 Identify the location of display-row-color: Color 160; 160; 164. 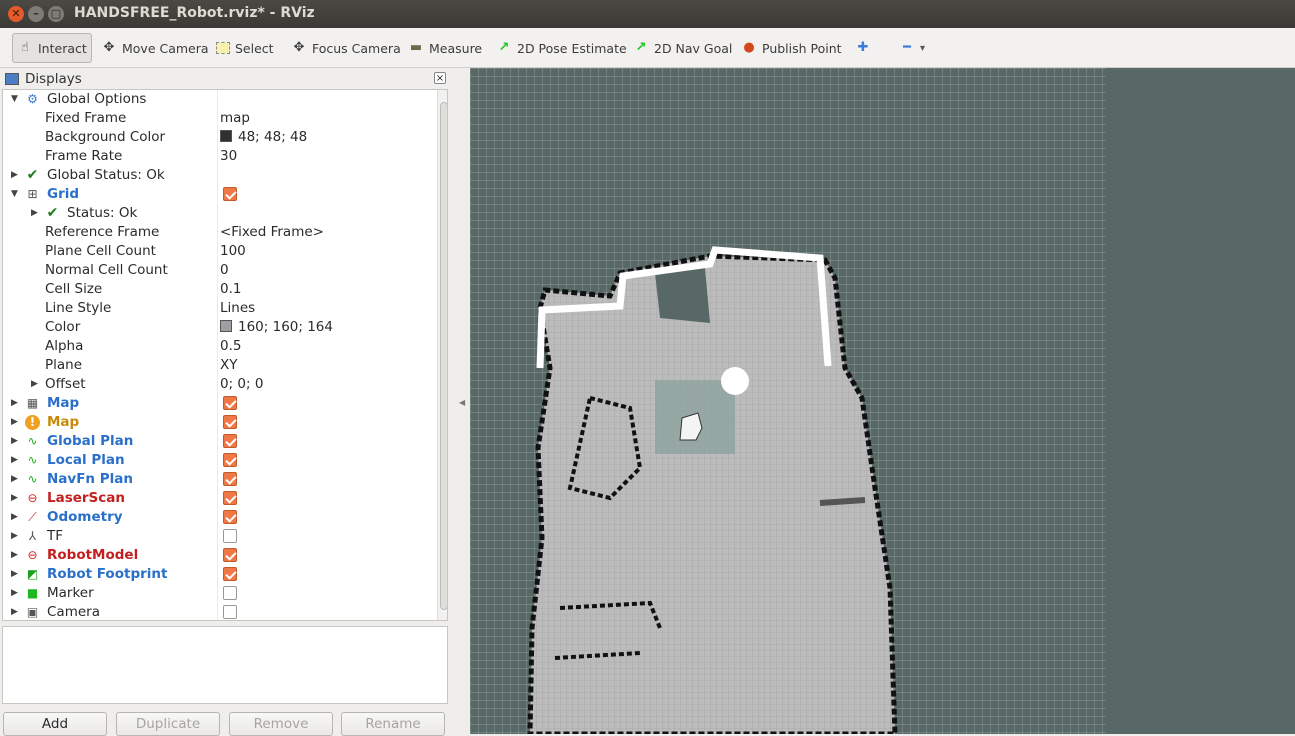
(219, 327).